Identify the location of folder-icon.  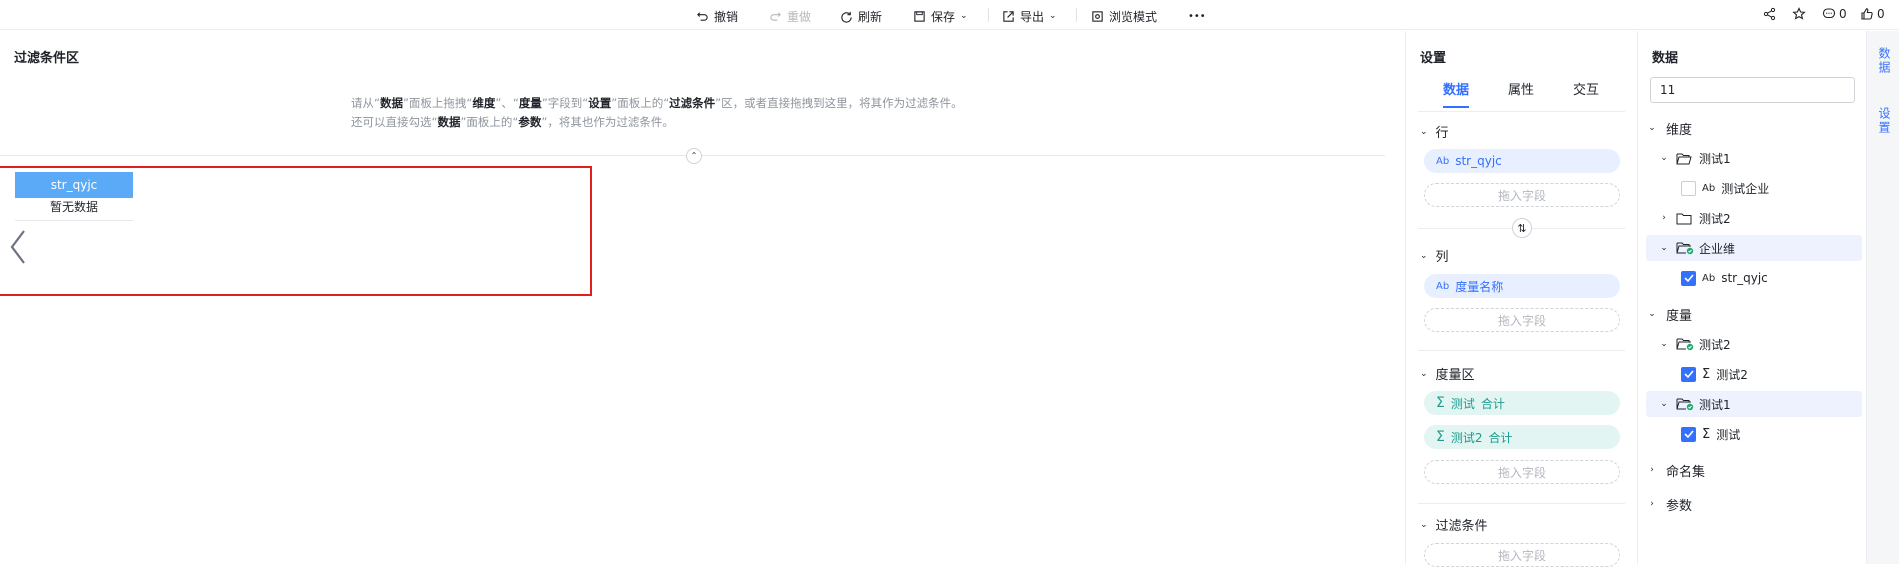
(1685, 218).